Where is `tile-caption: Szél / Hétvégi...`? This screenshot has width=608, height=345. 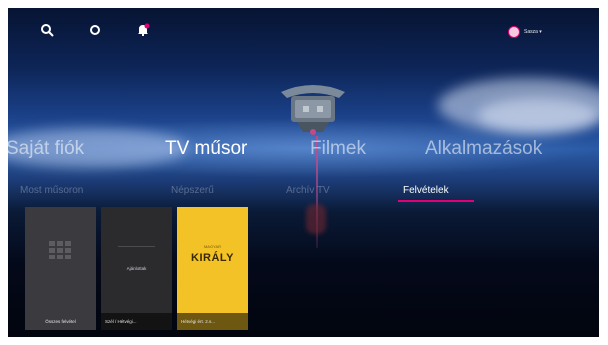 tile-caption: Szél / Hétvégi... is located at coordinates (136, 321).